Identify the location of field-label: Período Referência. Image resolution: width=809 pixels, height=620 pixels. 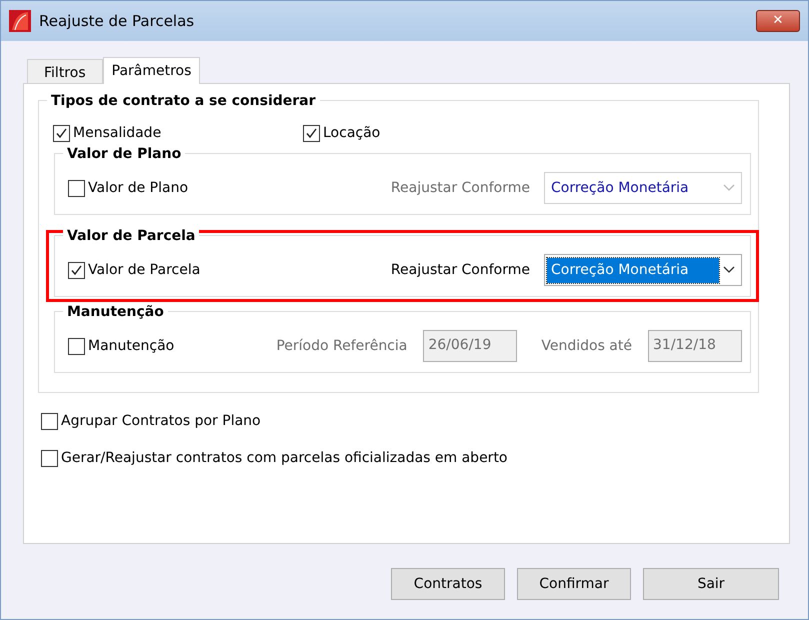
(342, 346).